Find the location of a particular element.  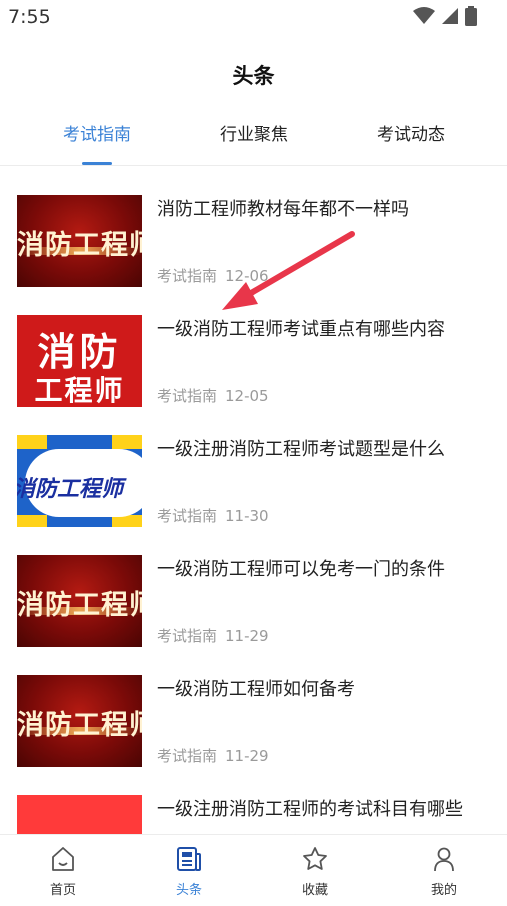

article-title: 消防工程师教材每年都不一样吗 is located at coordinates (322, 210).